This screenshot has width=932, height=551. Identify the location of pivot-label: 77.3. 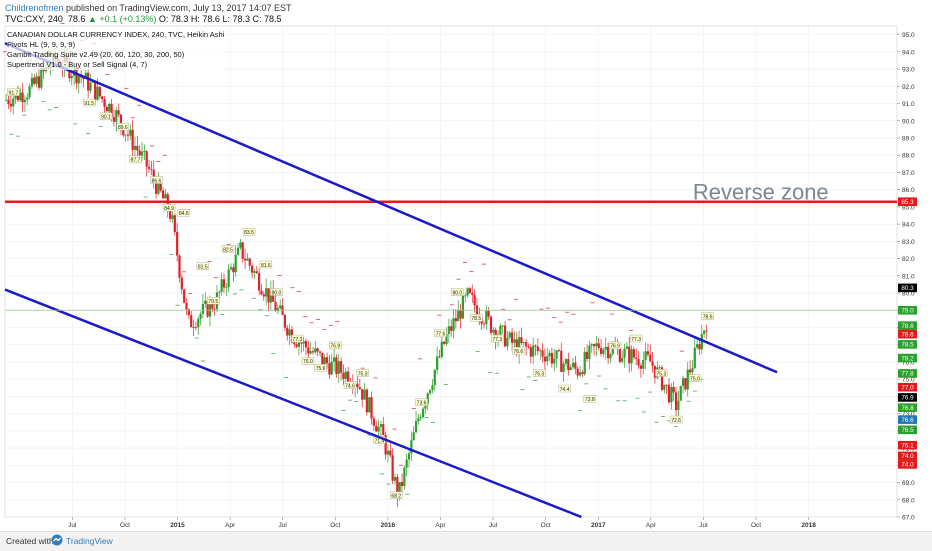
(298, 340).